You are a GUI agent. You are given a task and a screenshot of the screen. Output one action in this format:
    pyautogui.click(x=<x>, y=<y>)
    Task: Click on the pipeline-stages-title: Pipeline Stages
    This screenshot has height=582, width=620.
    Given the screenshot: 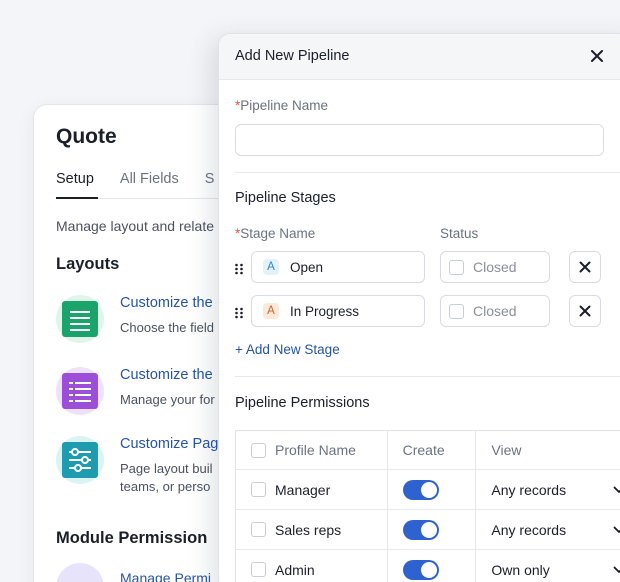 What is the action you would take?
    pyautogui.click(x=285, y=198)
    